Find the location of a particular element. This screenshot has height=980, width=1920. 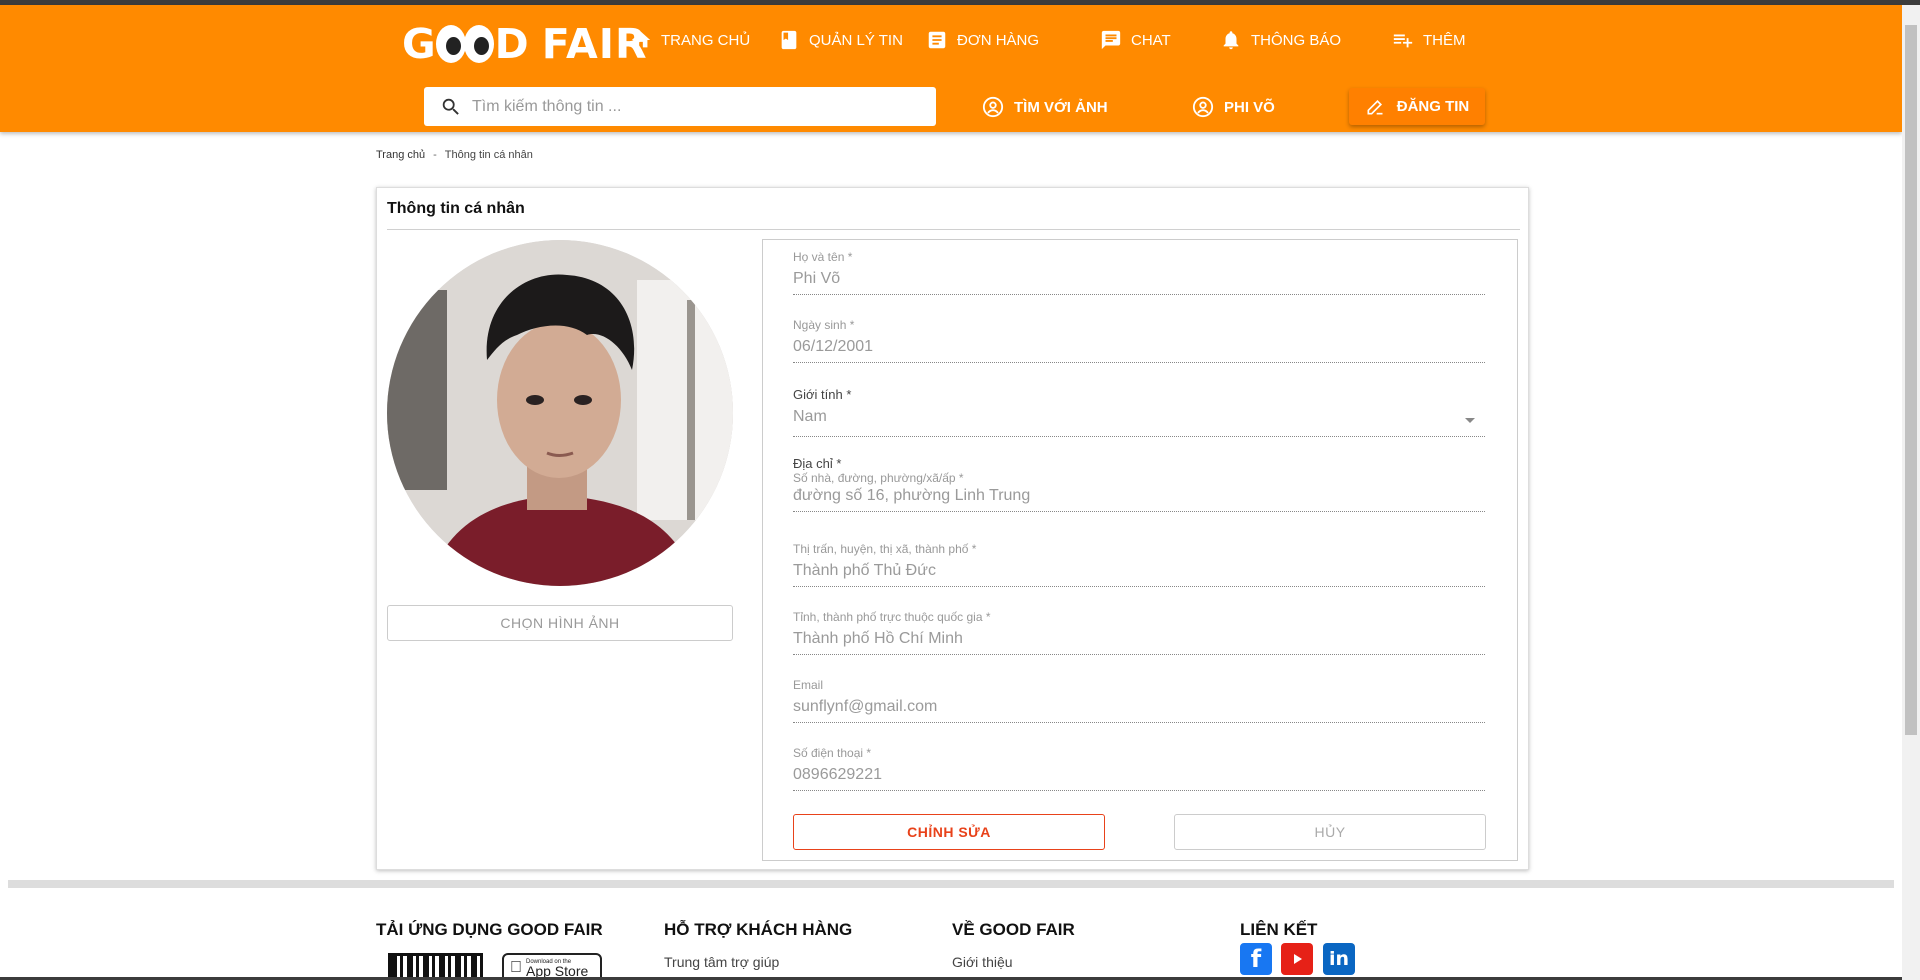

logo-eyes is located at coordinates (464, 44).